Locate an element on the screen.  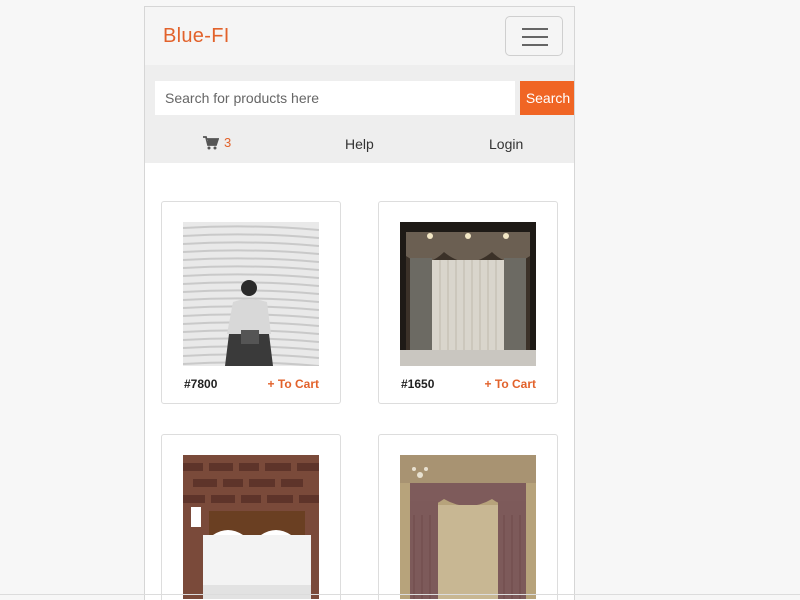
product-id: #1650 is located at coordinates (418, 384).